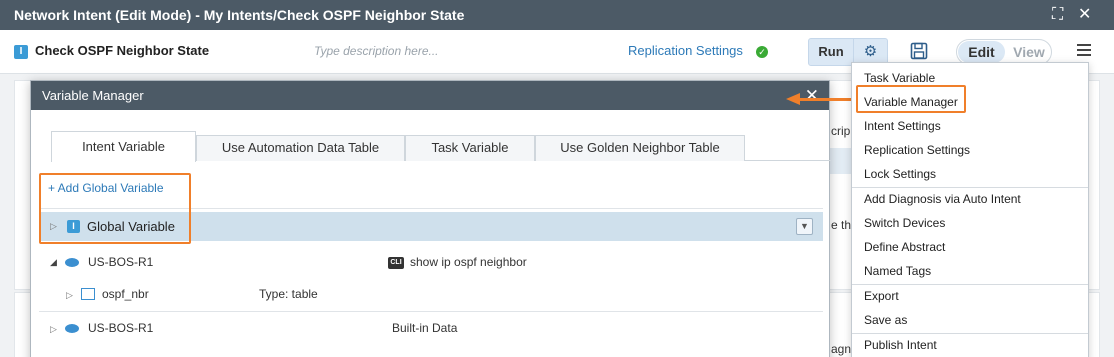  What do you see at coordinates (917, 150) in the screenshot?
I see `menu-item-replication-settings: Replication Settings` at bounding box center [917, 150].